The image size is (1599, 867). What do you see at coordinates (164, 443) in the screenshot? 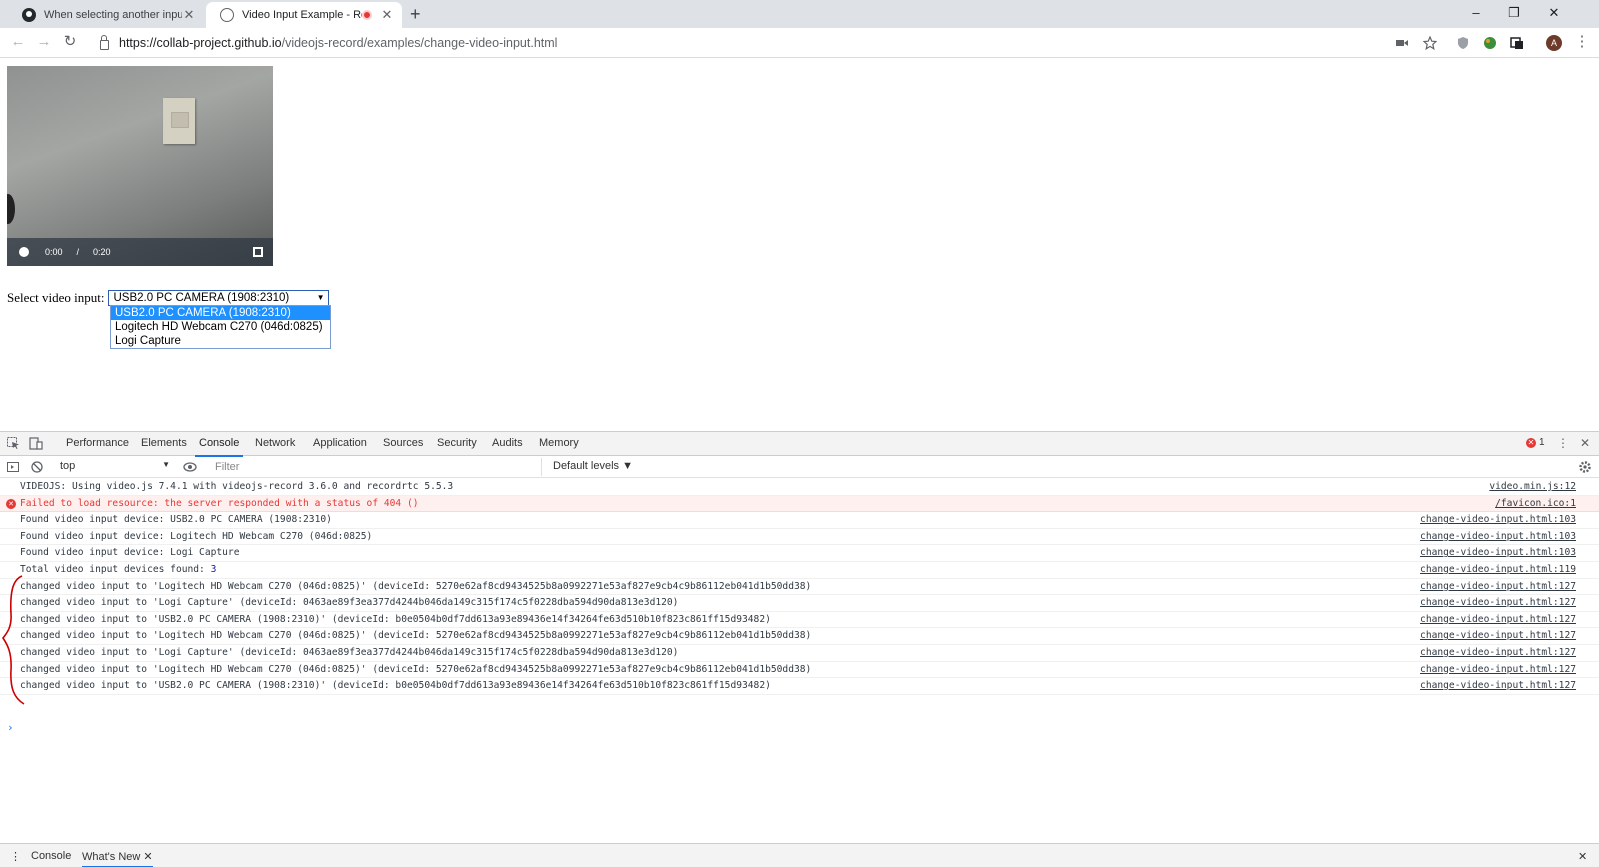
I see `devtools-tab-elements: Elements` at bounding box center [164, 443].